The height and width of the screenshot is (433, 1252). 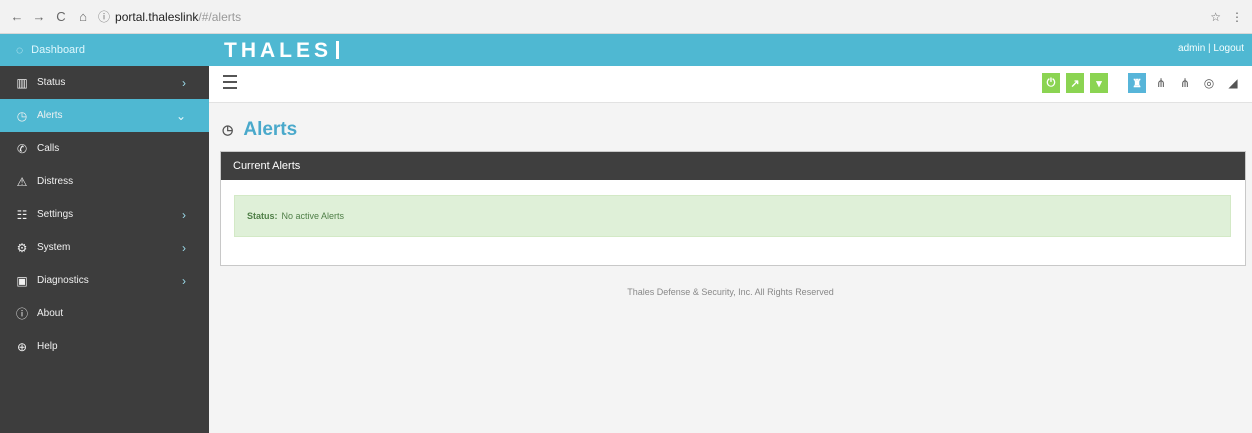 I want to click on sidebar-dashboard-label: Dashboard, so click(x=58, y=50).